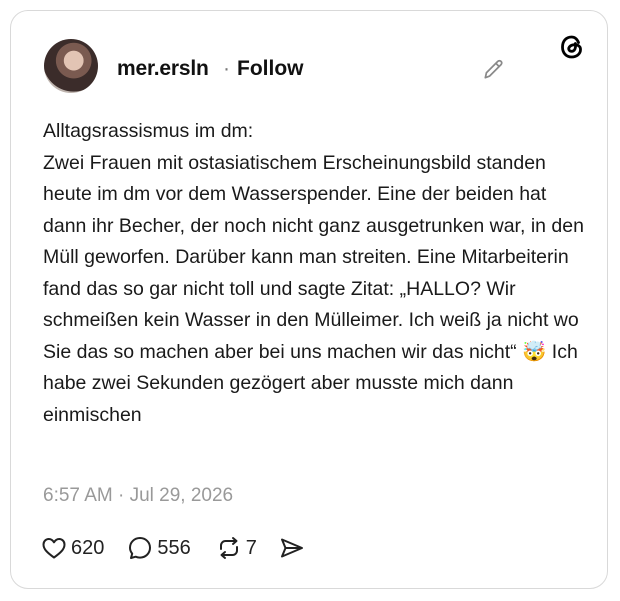 The image size is (620, 601). I want to click on pencil-icon, so click(494, 69).